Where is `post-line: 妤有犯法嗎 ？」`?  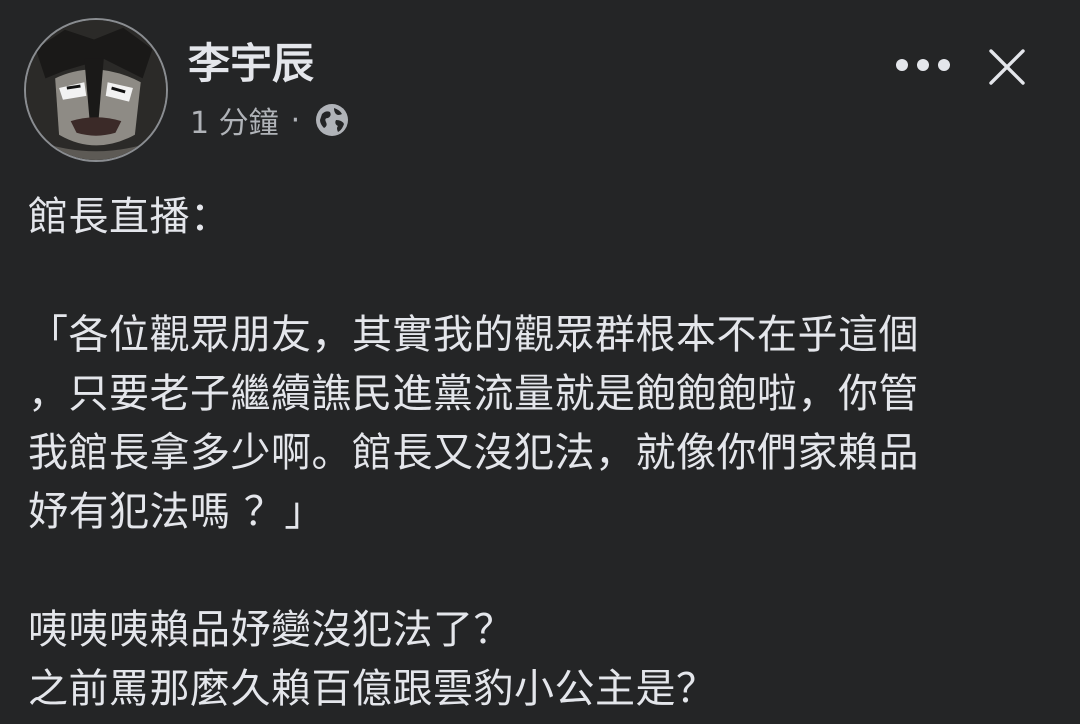
post-line: 妤有犯法嗎 ？」 is located at coordinates (176, 512).